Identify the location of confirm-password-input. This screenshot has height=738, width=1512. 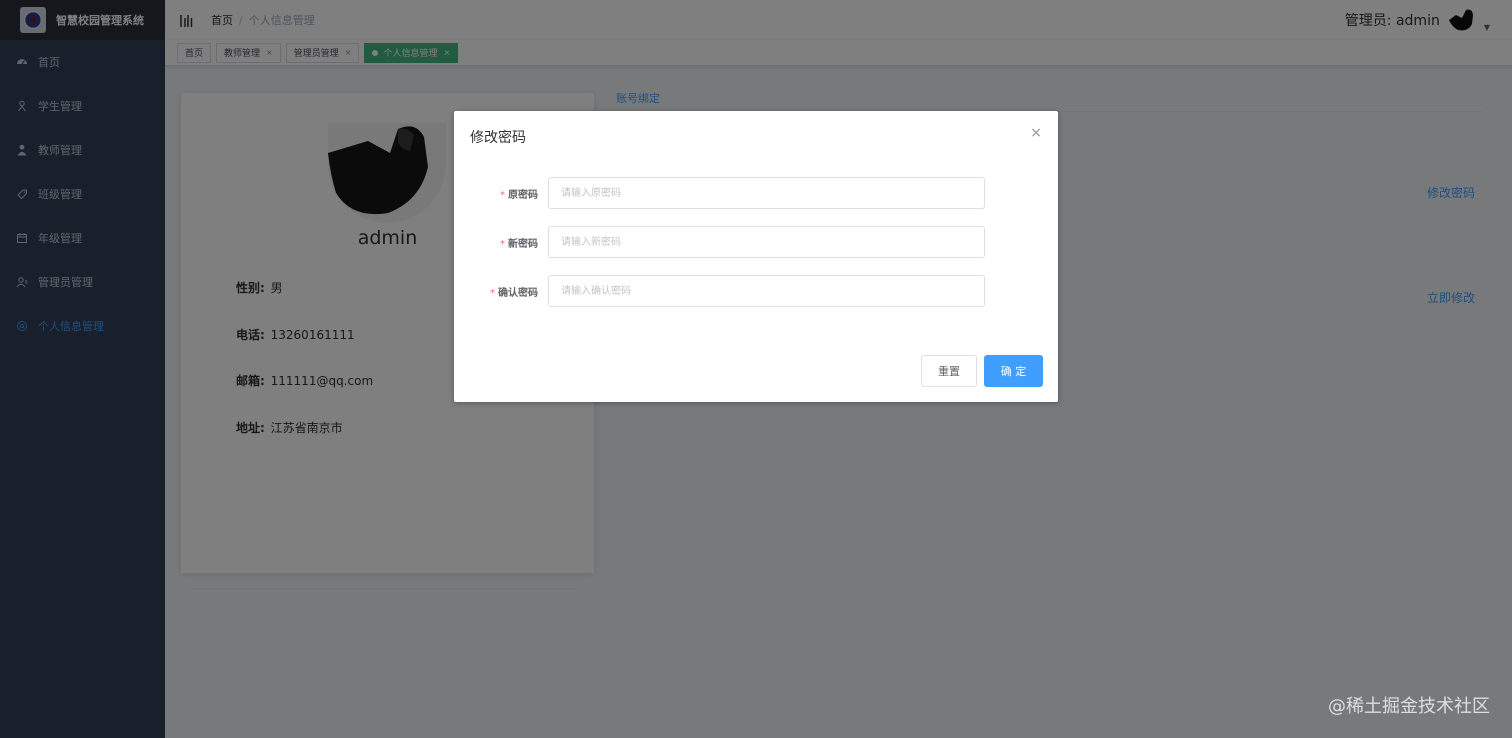
(766, 291).